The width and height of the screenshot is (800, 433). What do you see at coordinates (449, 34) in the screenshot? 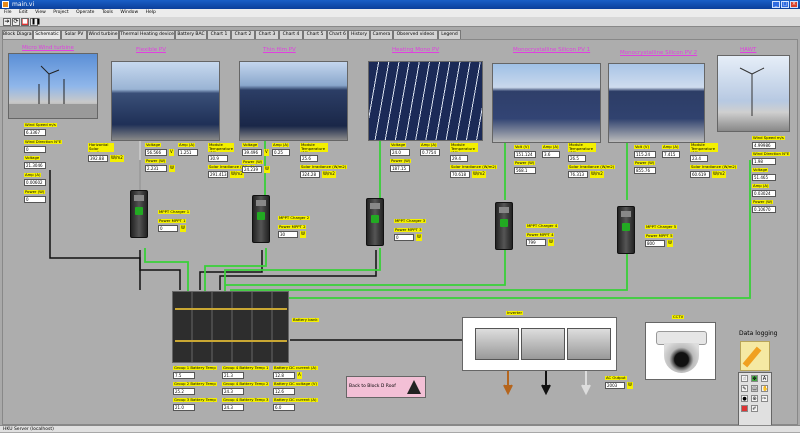
I see `tab-legend: Legend` at bounding box center [449, 34].